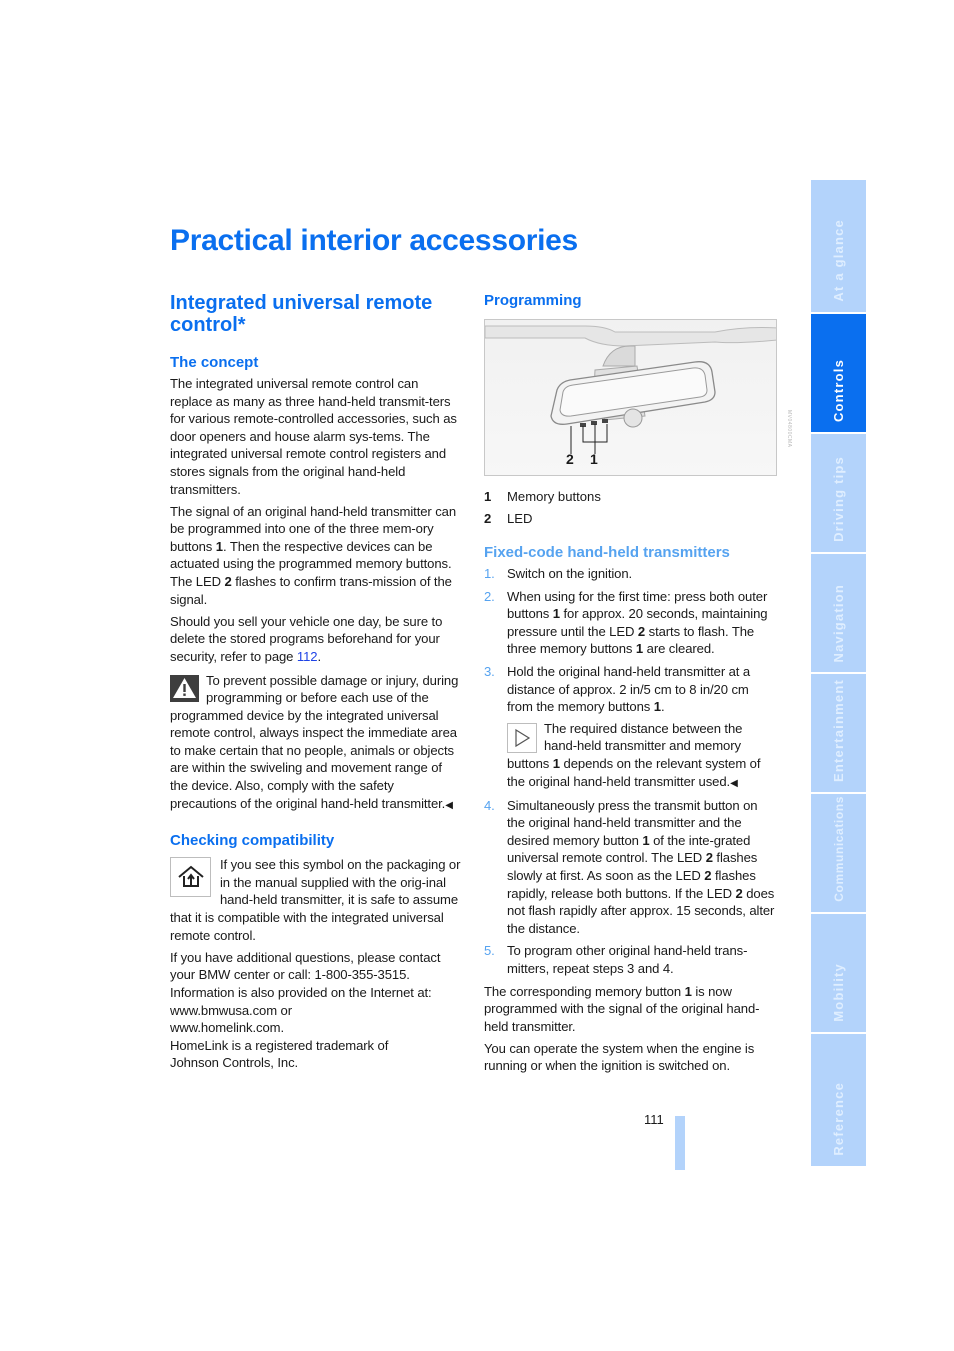 The width and height of the screenshot is (954, 1351). What do you see at coordinates (252, 841) in the screenshot?
I see `compat-heading: Checking compatibility` at bounding box center [252, 841].